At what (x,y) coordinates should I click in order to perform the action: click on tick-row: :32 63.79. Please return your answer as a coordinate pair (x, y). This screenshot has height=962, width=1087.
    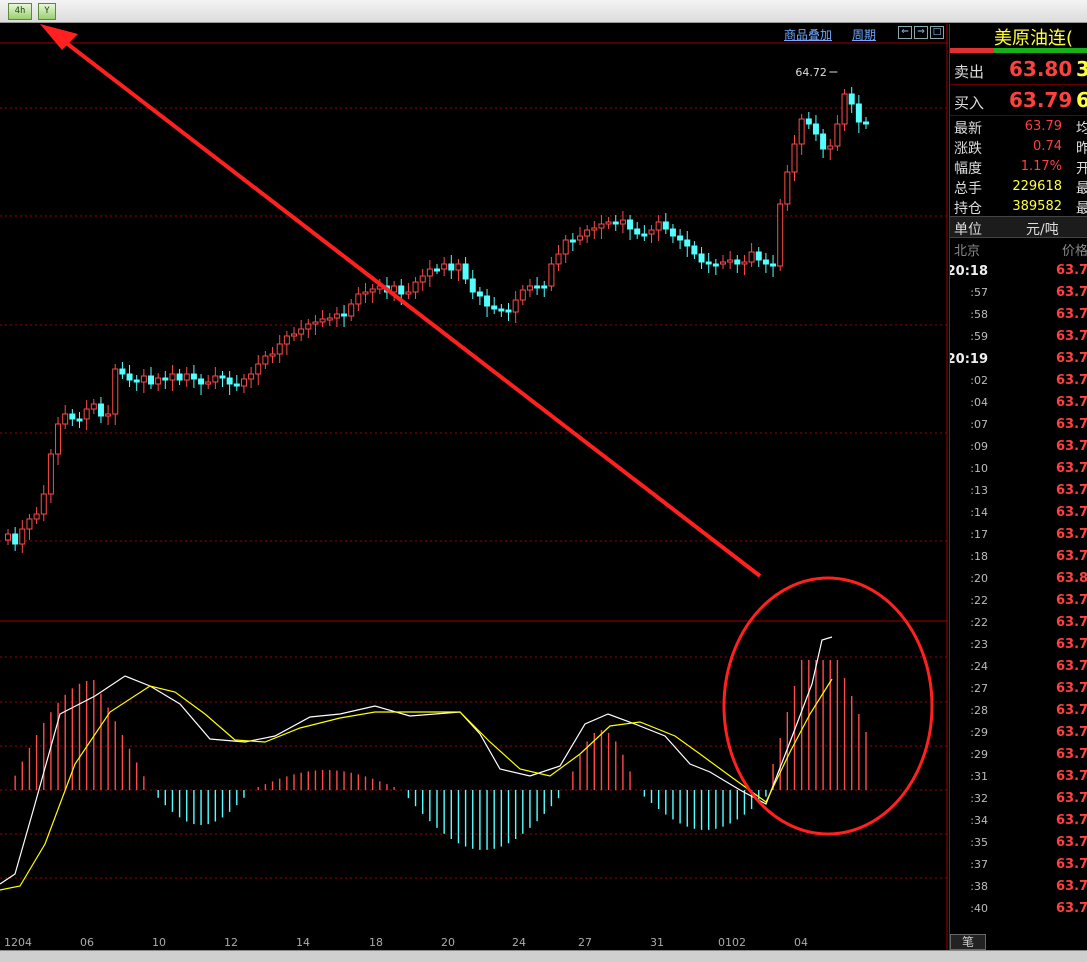
    Looking at the image, I should click on (1018, 799).